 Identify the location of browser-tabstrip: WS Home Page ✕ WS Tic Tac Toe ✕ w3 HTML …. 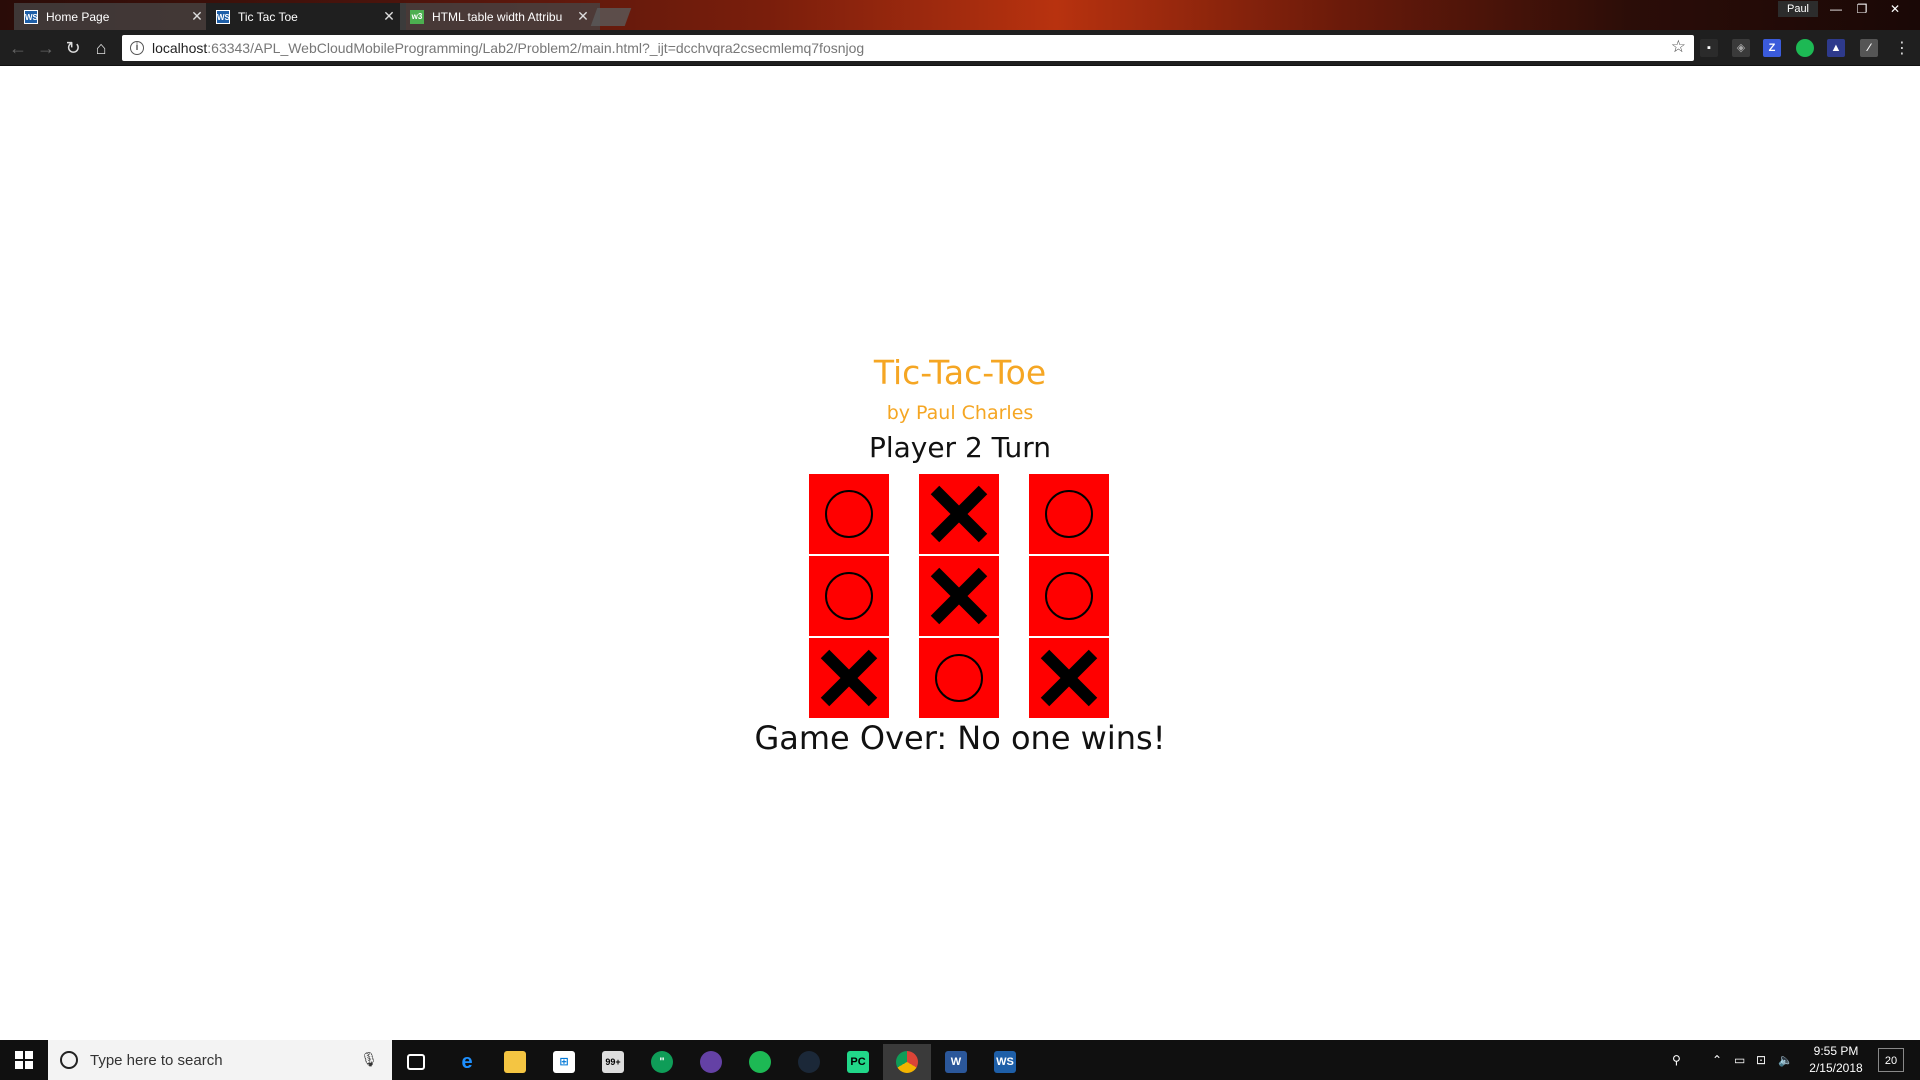
(960, 15).